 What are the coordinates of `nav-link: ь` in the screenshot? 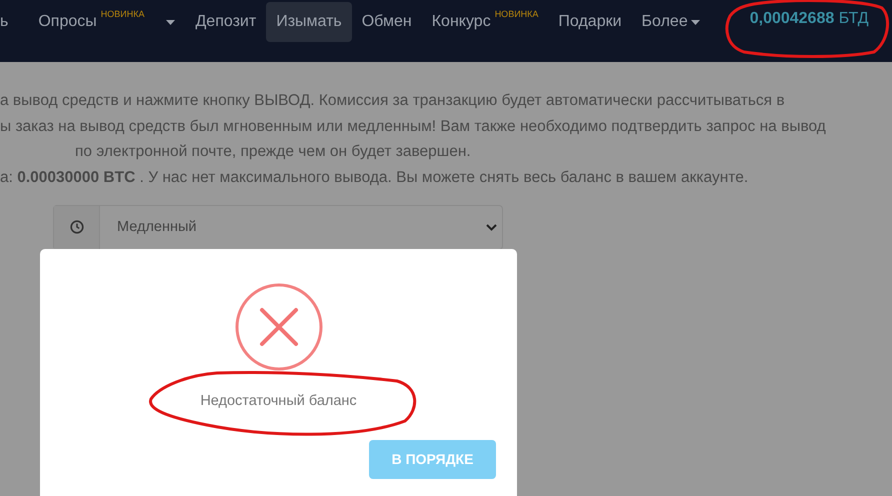 It's located at (14, 22).